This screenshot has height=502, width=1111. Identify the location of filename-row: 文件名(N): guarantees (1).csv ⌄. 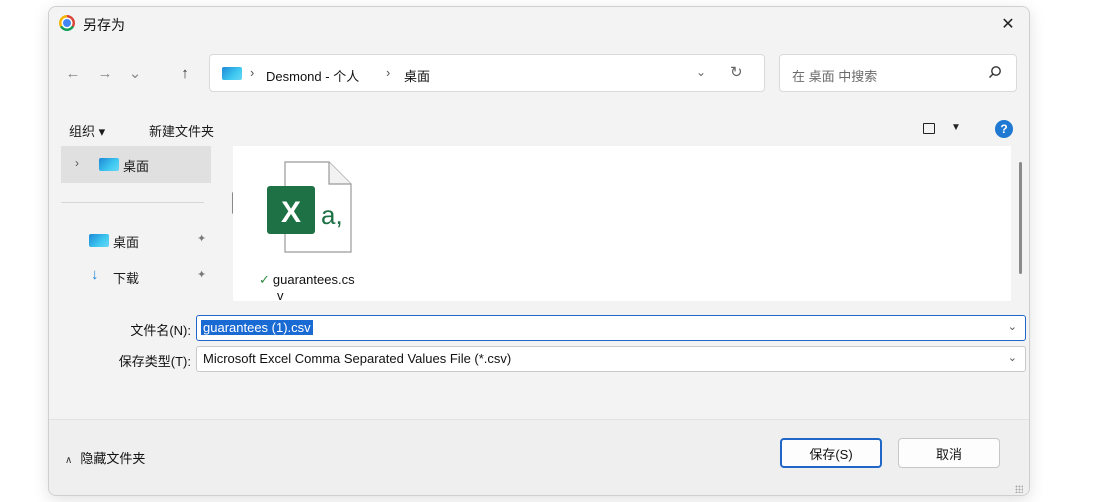
(539, 328).